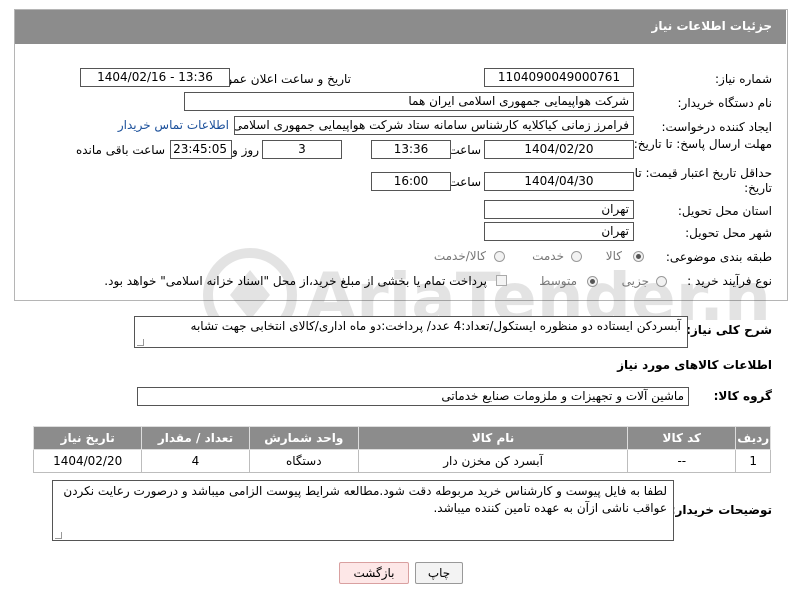  What do you see at coordinates (195, 438) in the screenshot?
I see `col-header-quantity: تعداد / مقدار` at bounding box center [195, 438].